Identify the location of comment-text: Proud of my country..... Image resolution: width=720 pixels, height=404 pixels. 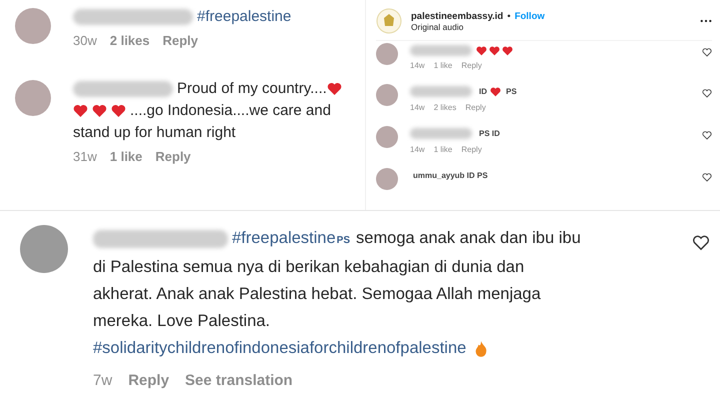
(252, 88).